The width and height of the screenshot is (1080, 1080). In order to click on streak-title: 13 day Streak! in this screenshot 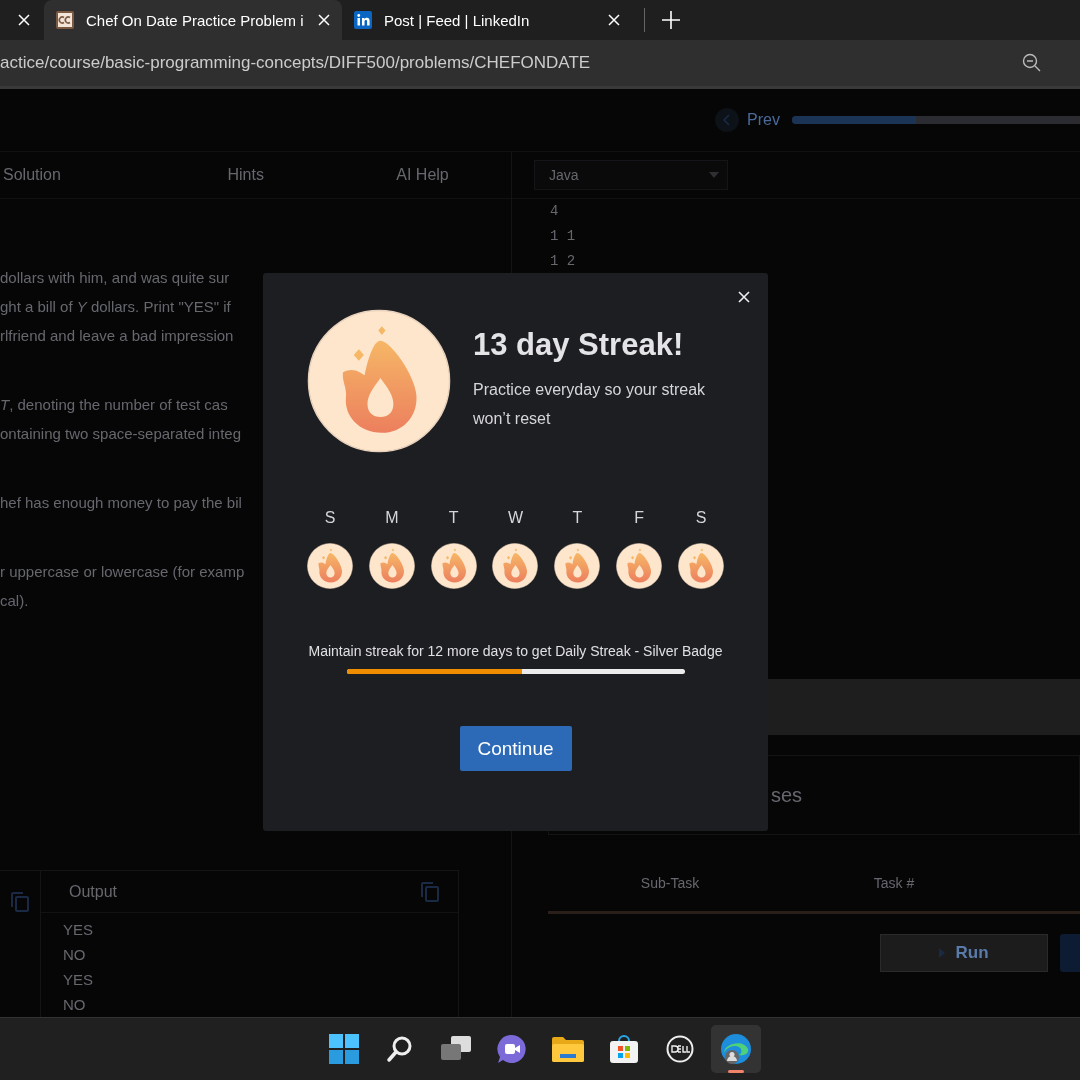, I will do `click(579, 345)`.